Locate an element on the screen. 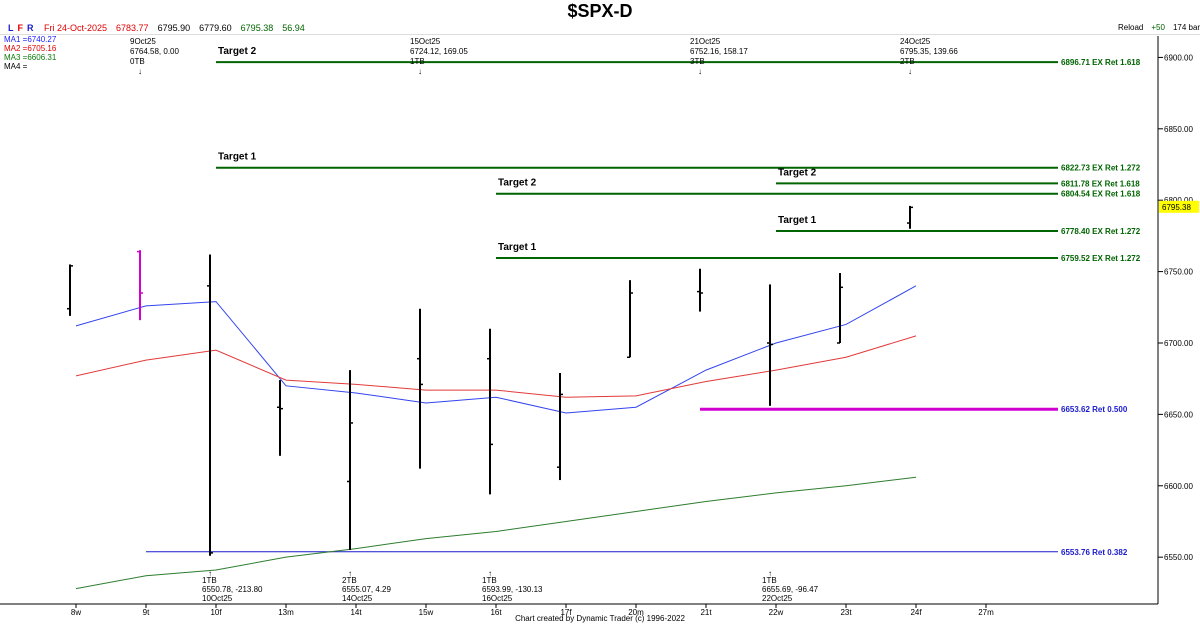 This screenshot has height=625, width=1200. pivot-annotation-text: 22Oct25 is located at coordinates (777, 598).